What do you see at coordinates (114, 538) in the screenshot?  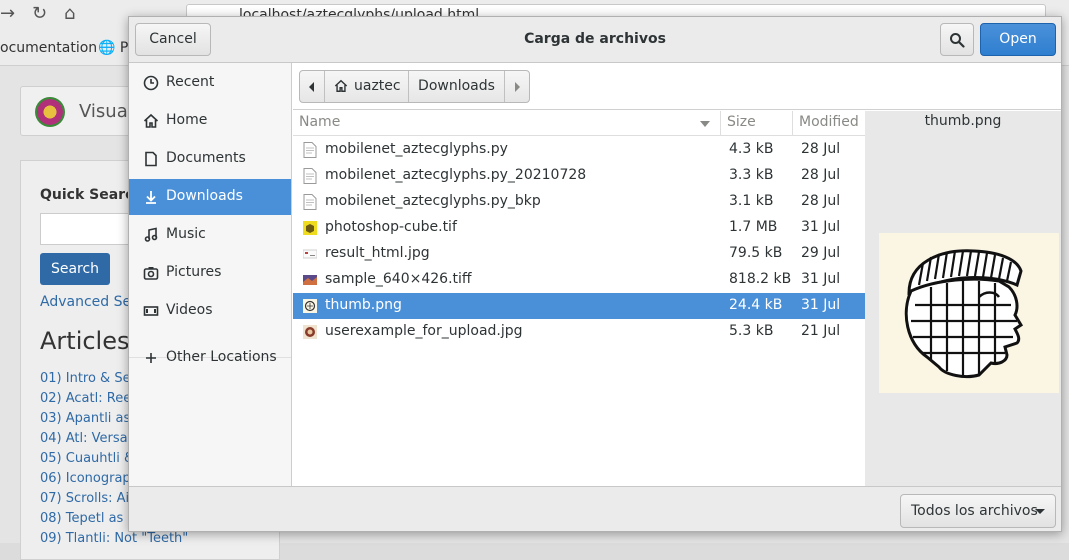 I see `article-link: 09) Tlantli: Not "Teeth"` at bounding box center [114, 538].